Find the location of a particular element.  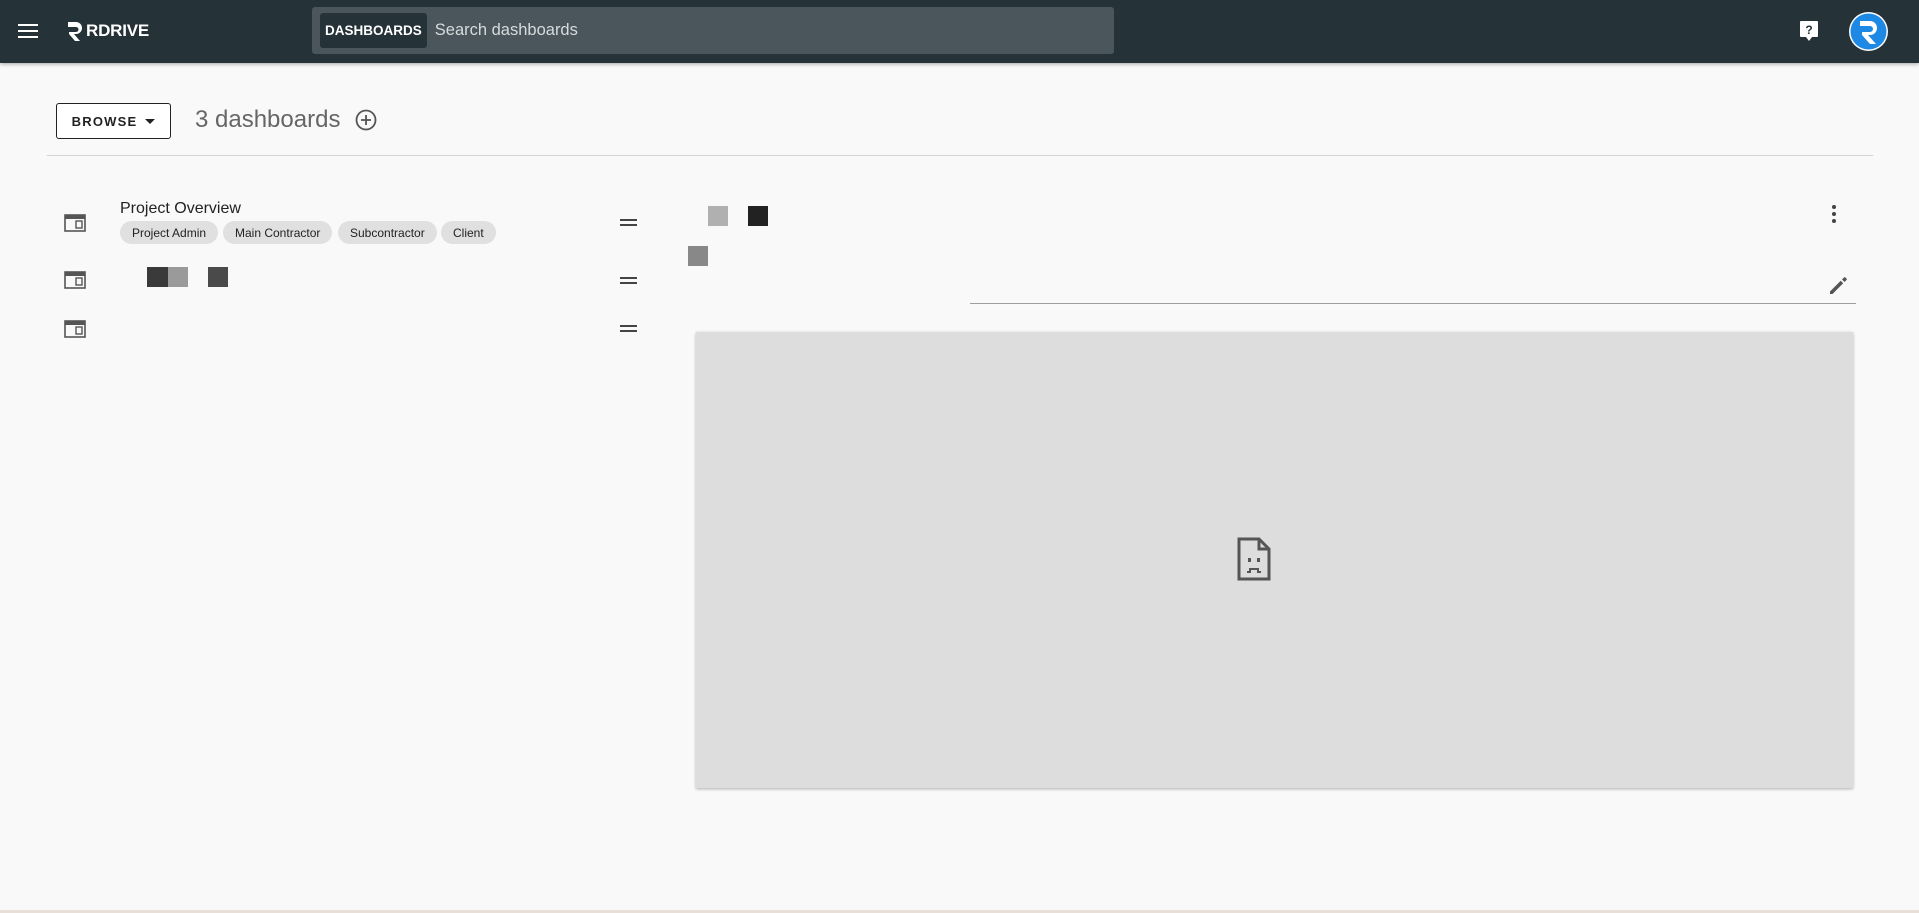

user-avatar is located at coordinates (1868, 31).